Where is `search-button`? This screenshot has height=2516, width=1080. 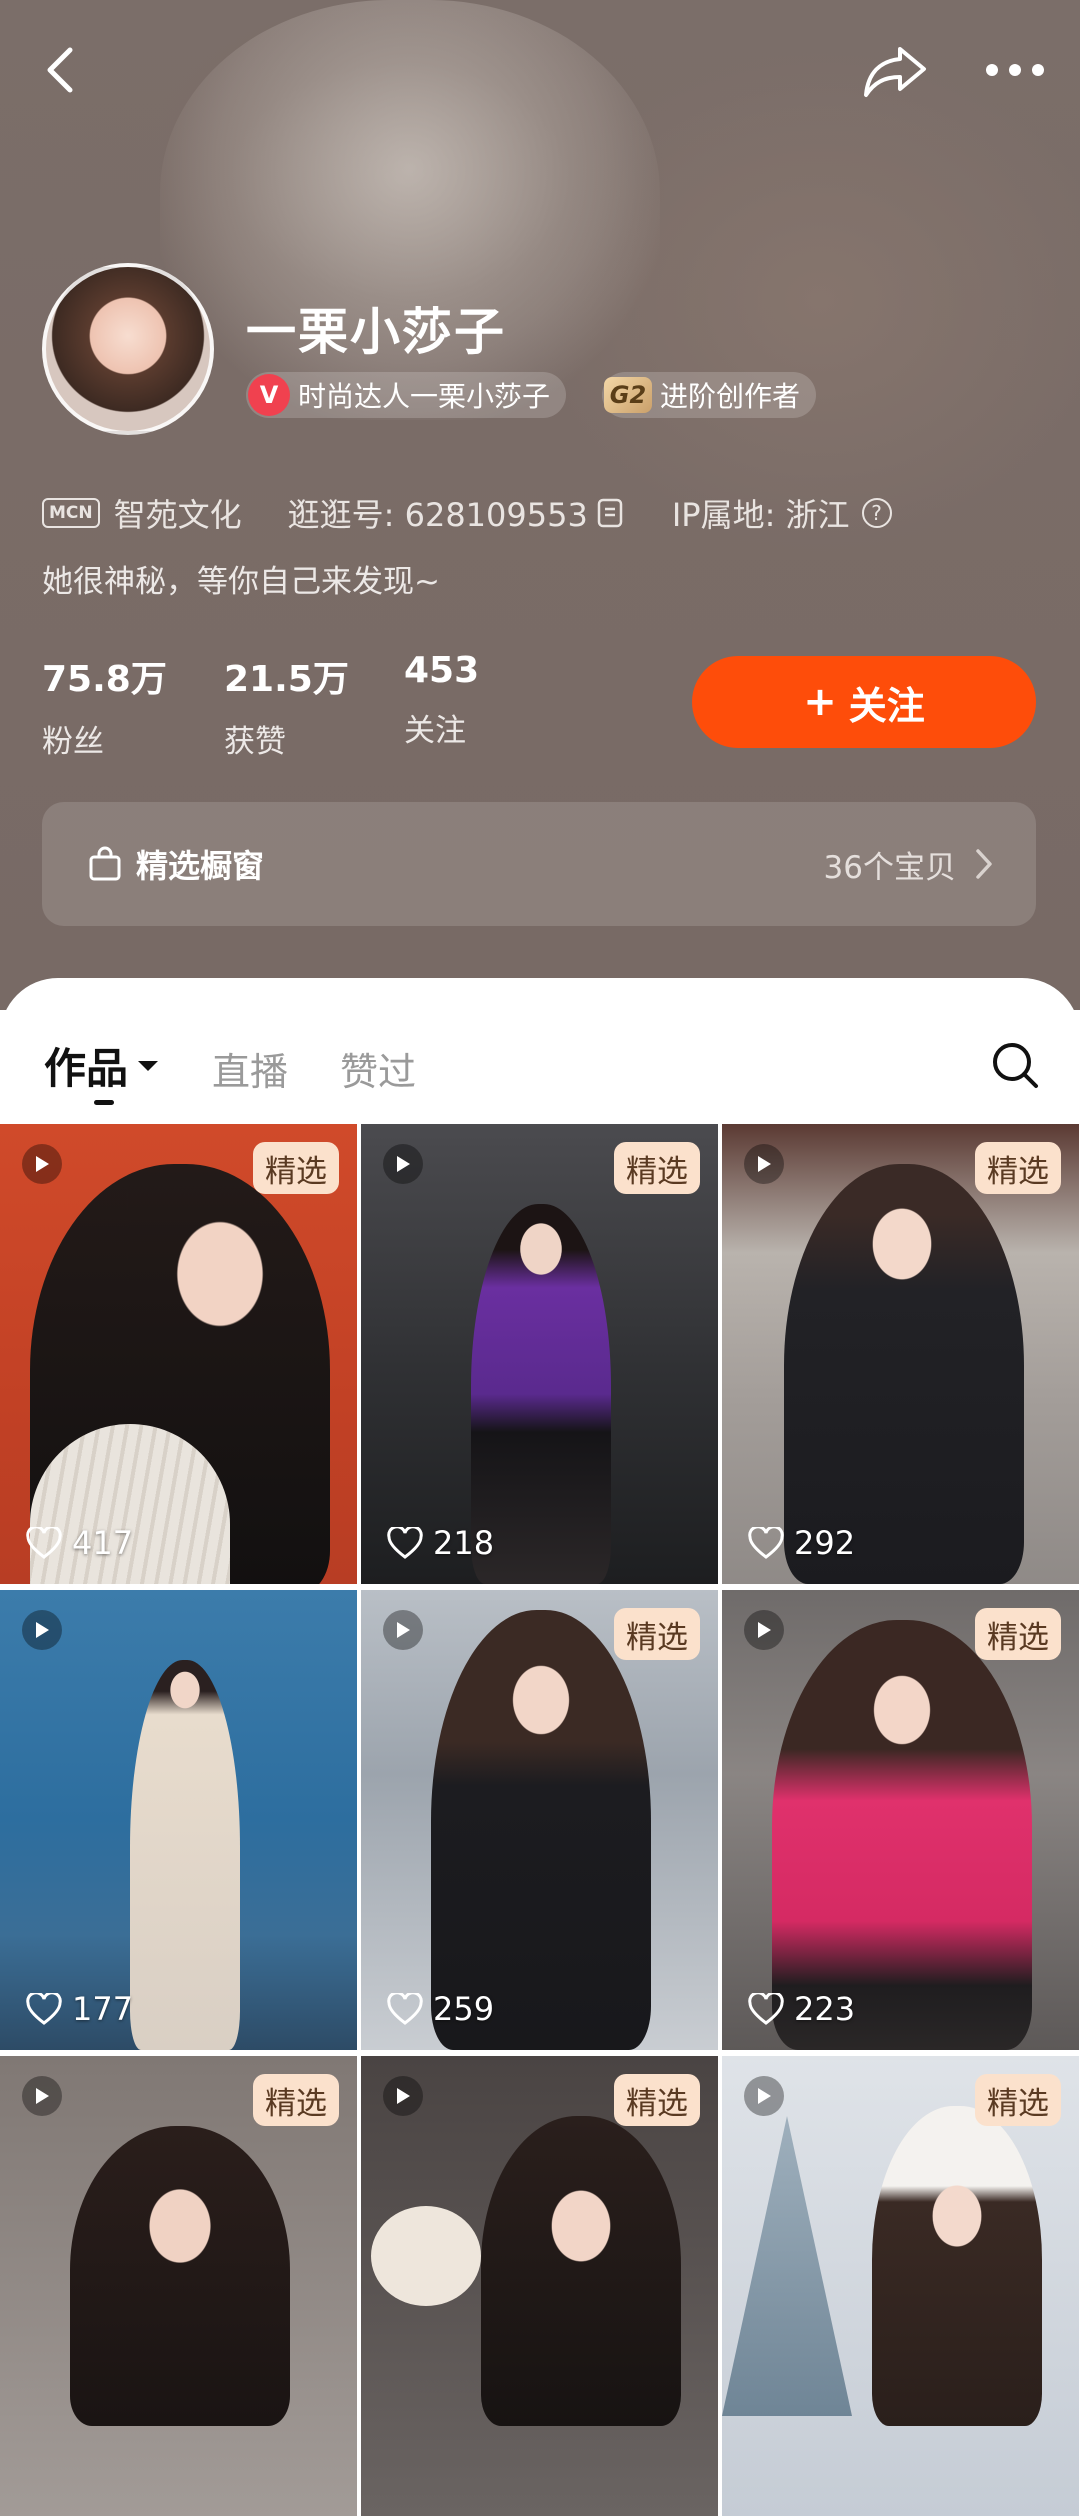
search-button is located at coordinates (1015, 1065).